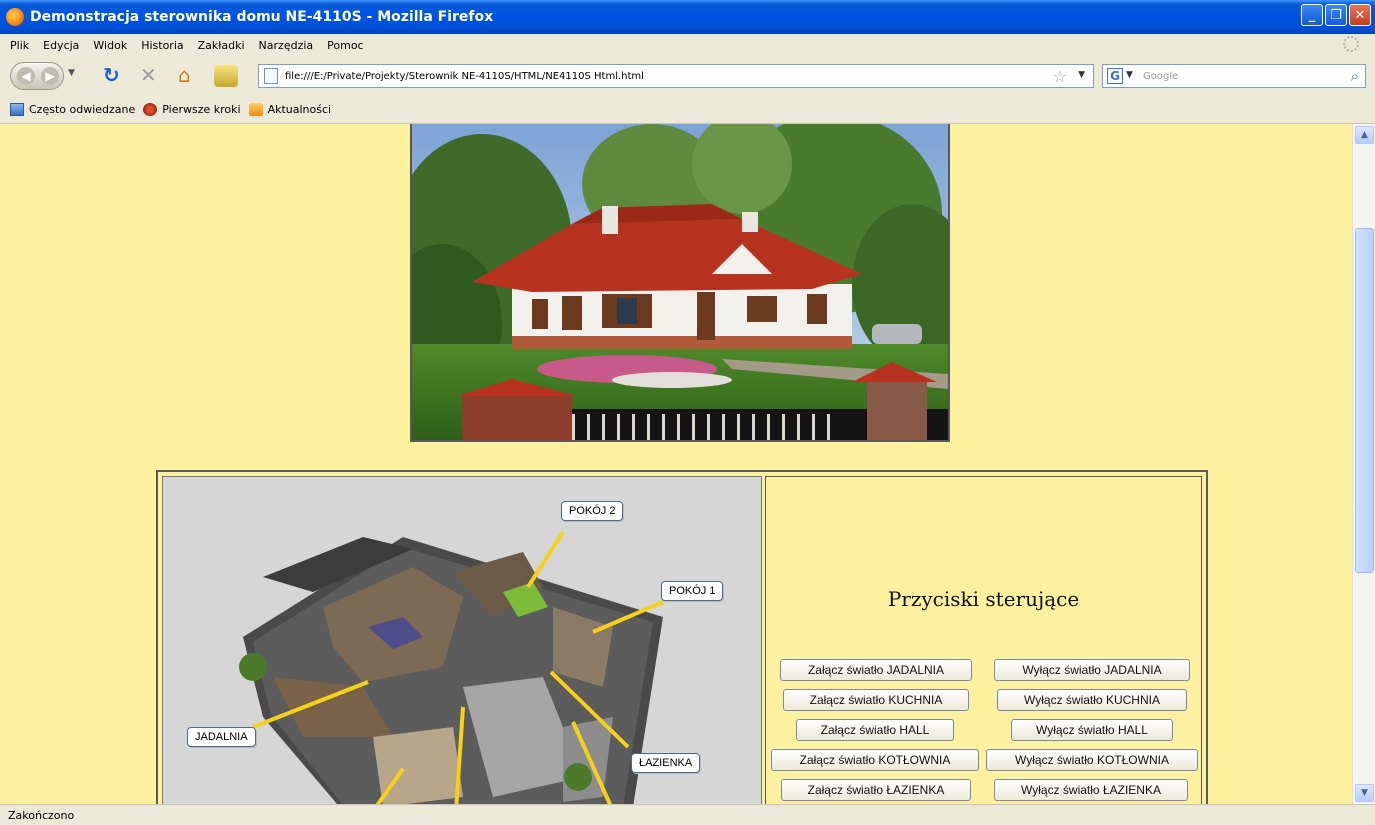  Describe the element at coordinates (687, 814) in the screenshot. I see `status-bar: Zakończono` at that location.